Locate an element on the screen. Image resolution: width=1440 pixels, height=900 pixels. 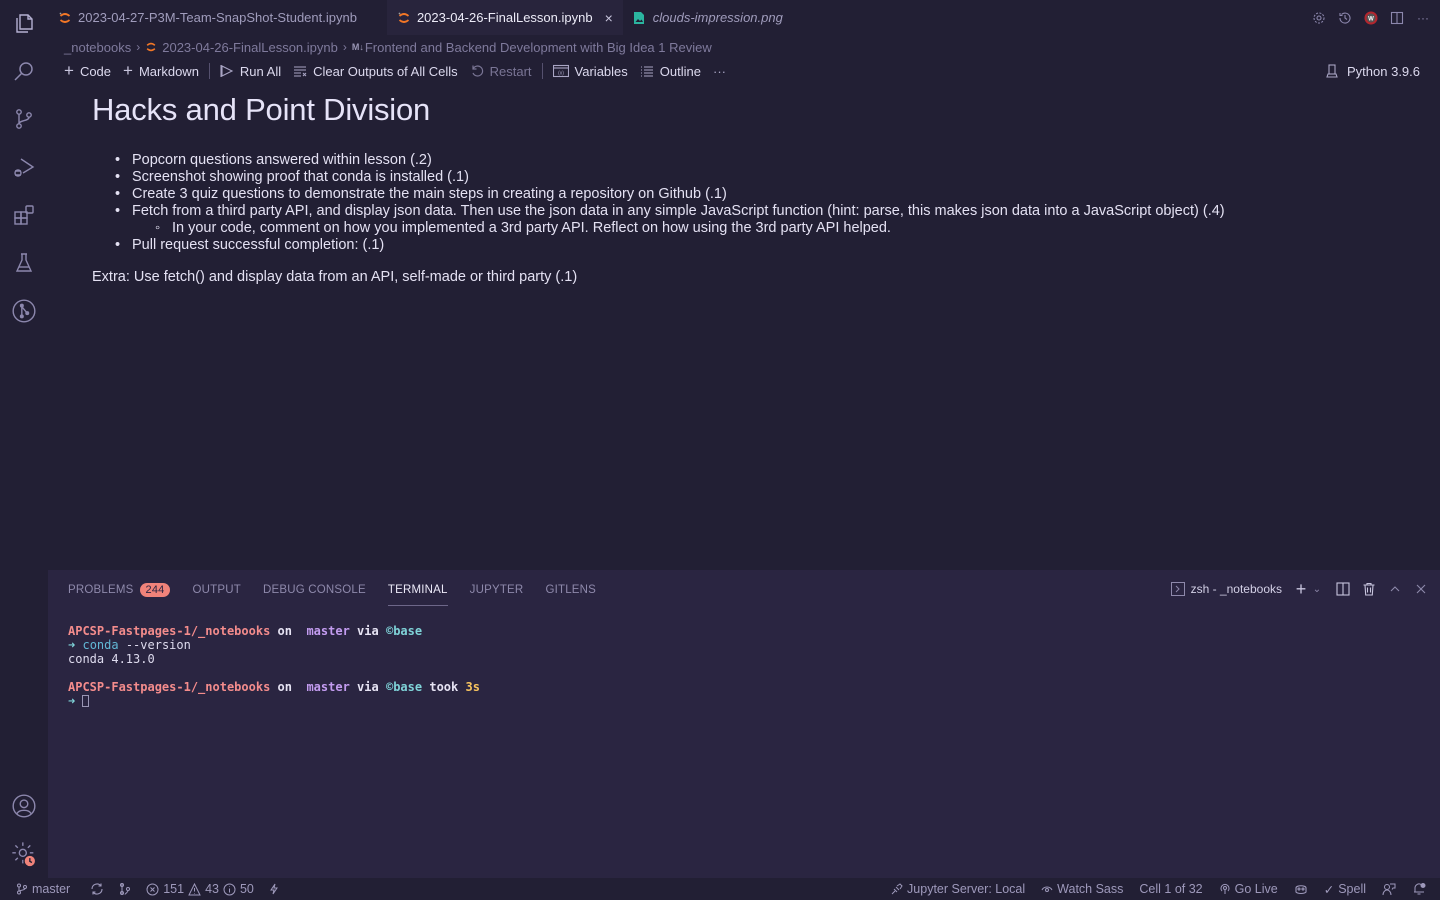
activity-bar is located at coordinates (24, 439).